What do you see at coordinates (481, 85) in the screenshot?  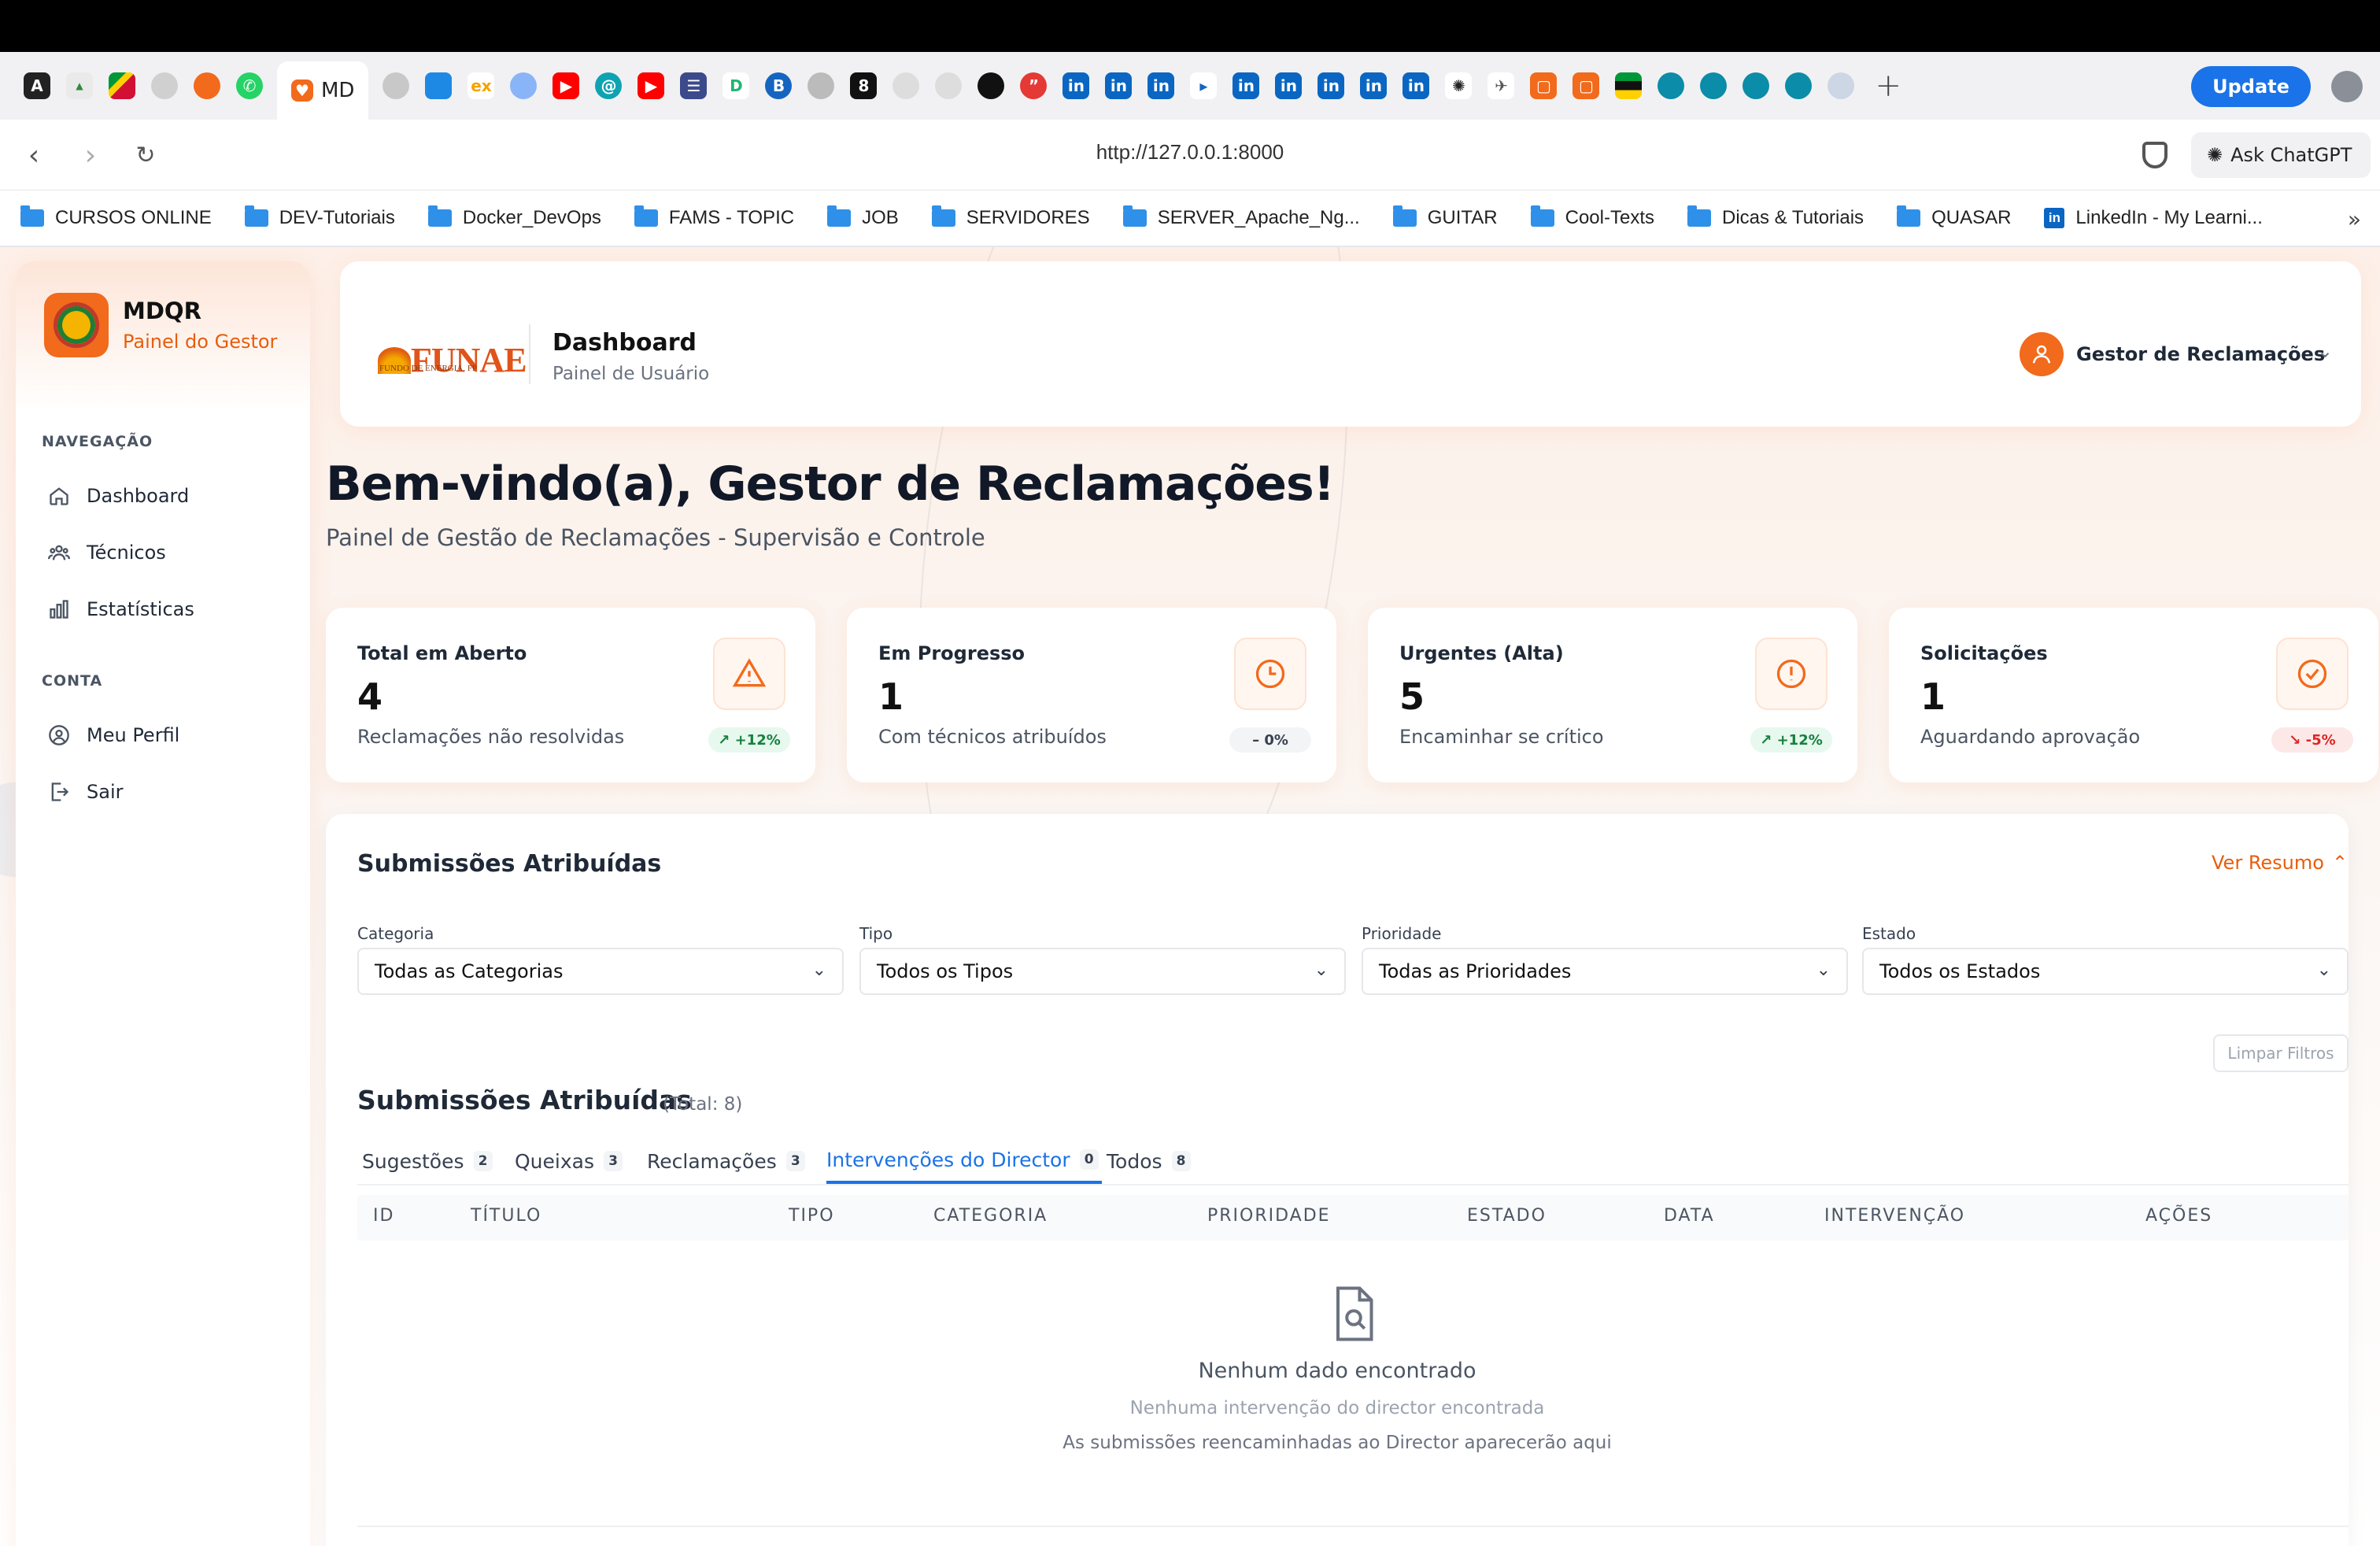 I see `tab-favicon-icon: ex` at bounding box center [481, 85].